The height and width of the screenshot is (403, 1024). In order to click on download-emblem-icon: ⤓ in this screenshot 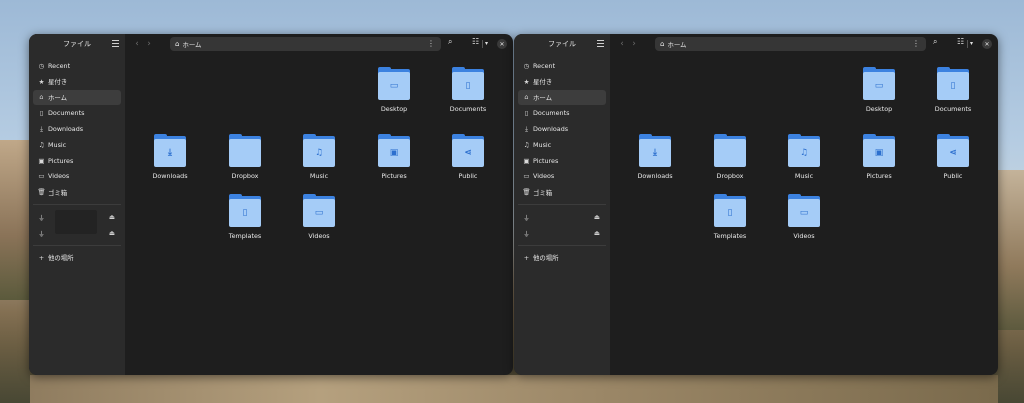, I will do `click(655, 153)`.